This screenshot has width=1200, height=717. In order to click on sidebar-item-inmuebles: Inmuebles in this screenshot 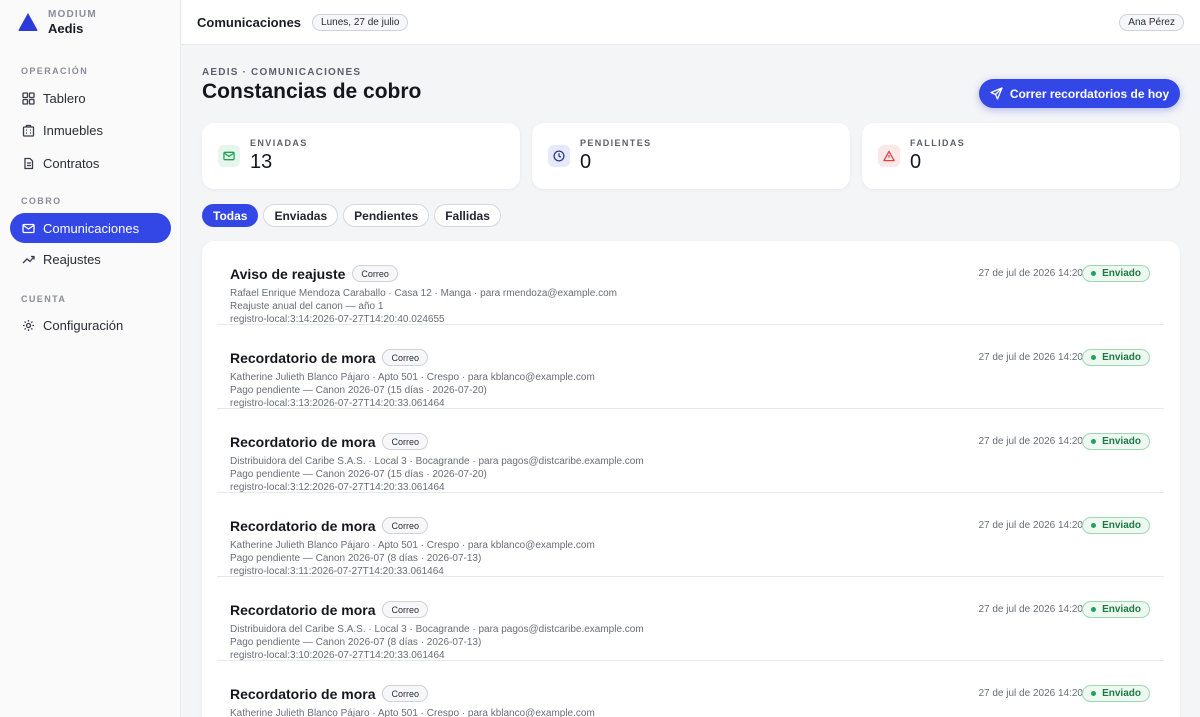, I will do `click(90, 130)`.